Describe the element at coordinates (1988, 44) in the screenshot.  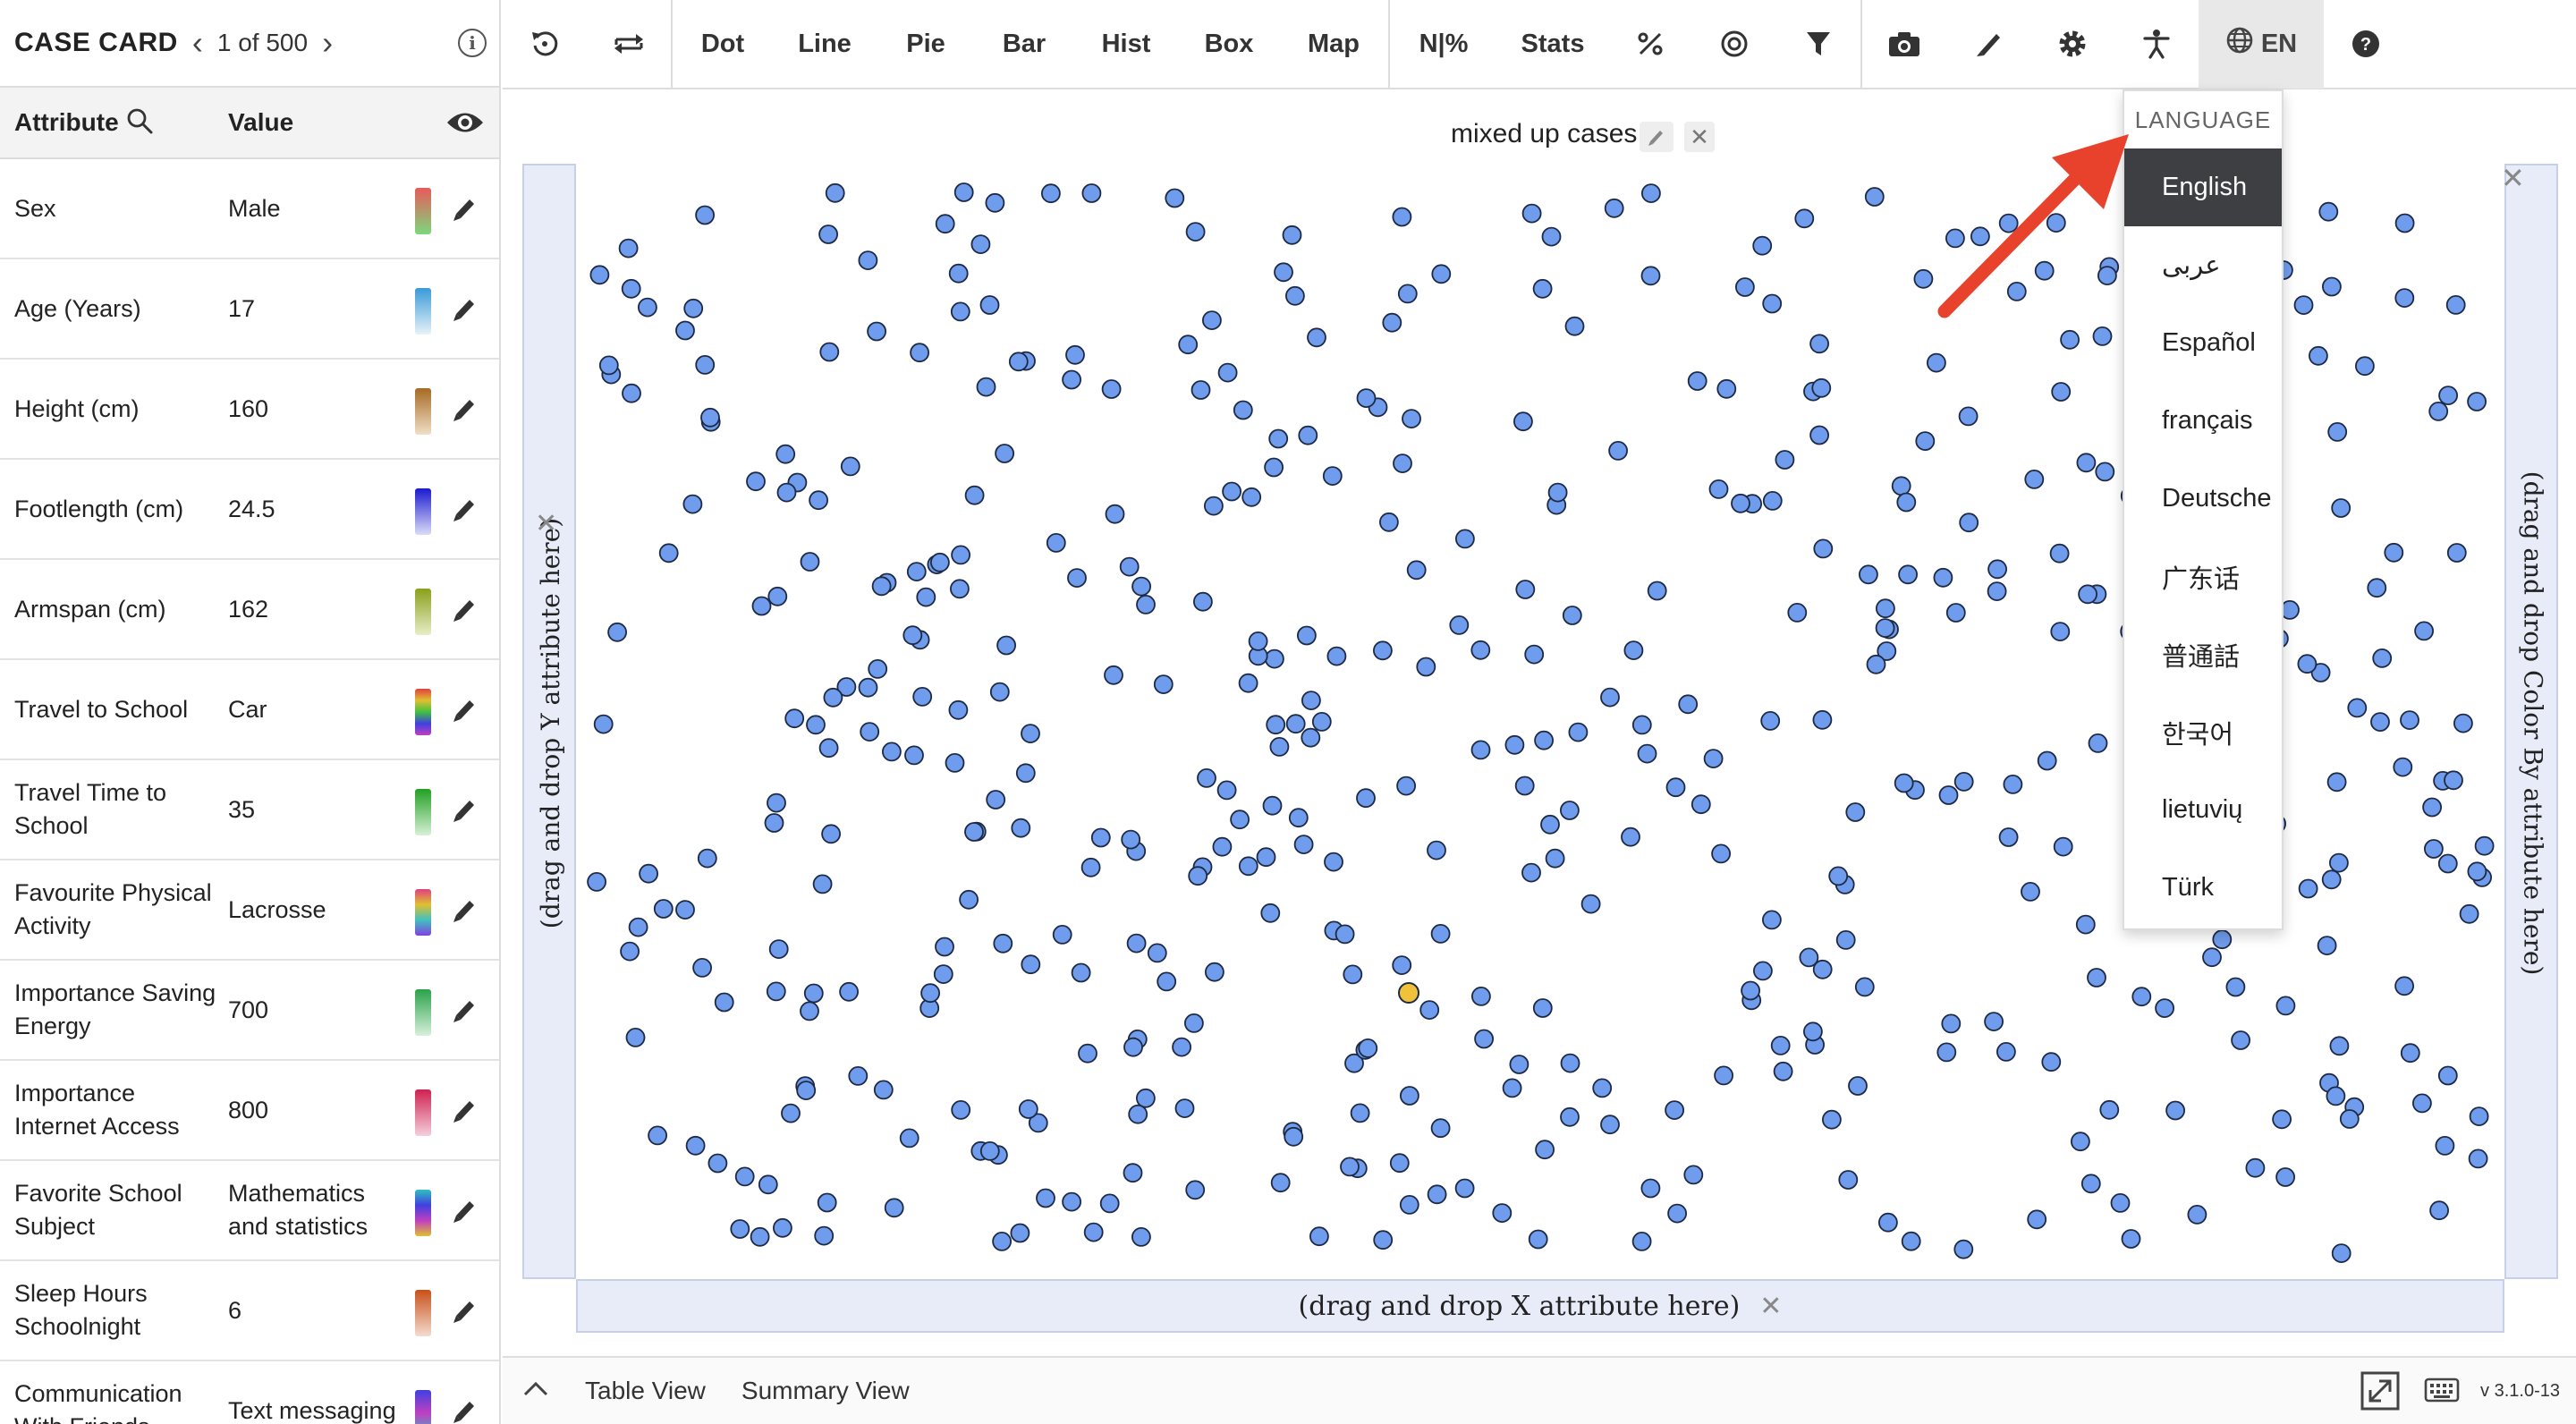
I see `draw-icon` at that location.